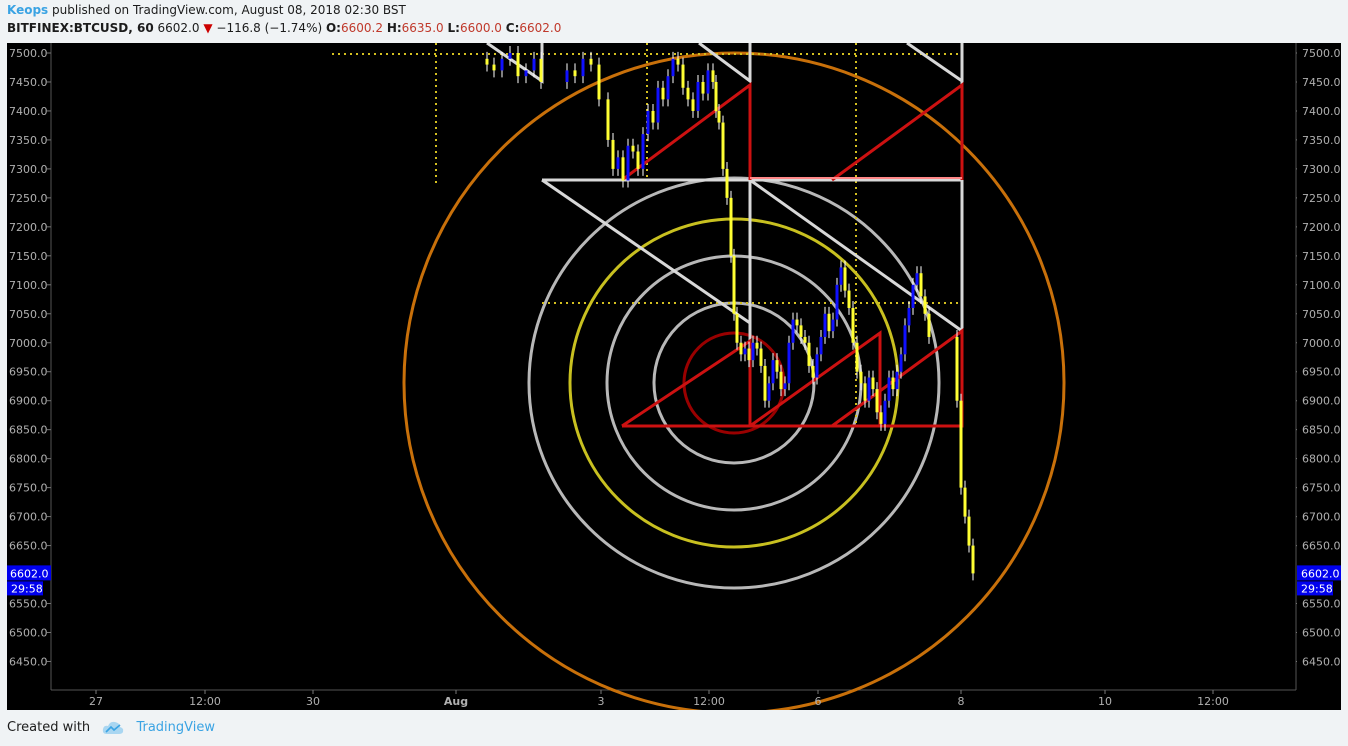 Image resolution: width=1348 pixels, height=746 pixels. Describe the element at coordinates (28, 517) in the screenshot. I see `left-tick-label: 6700.0` at that location.